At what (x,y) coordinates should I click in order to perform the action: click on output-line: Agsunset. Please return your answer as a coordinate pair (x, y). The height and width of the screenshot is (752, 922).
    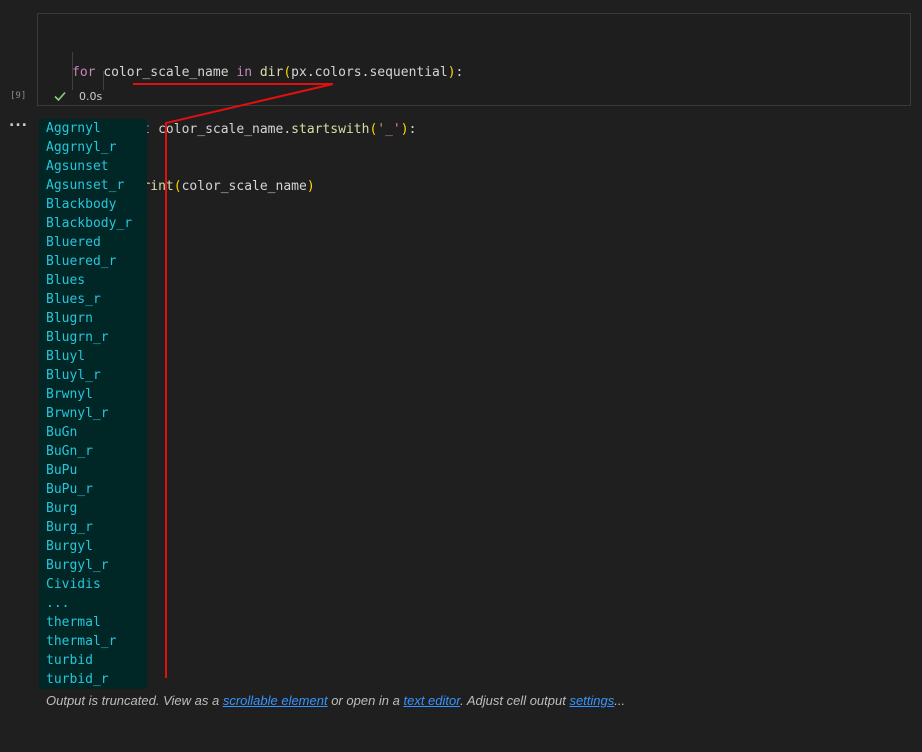
    Looking at the image, I should click on (77, 166).